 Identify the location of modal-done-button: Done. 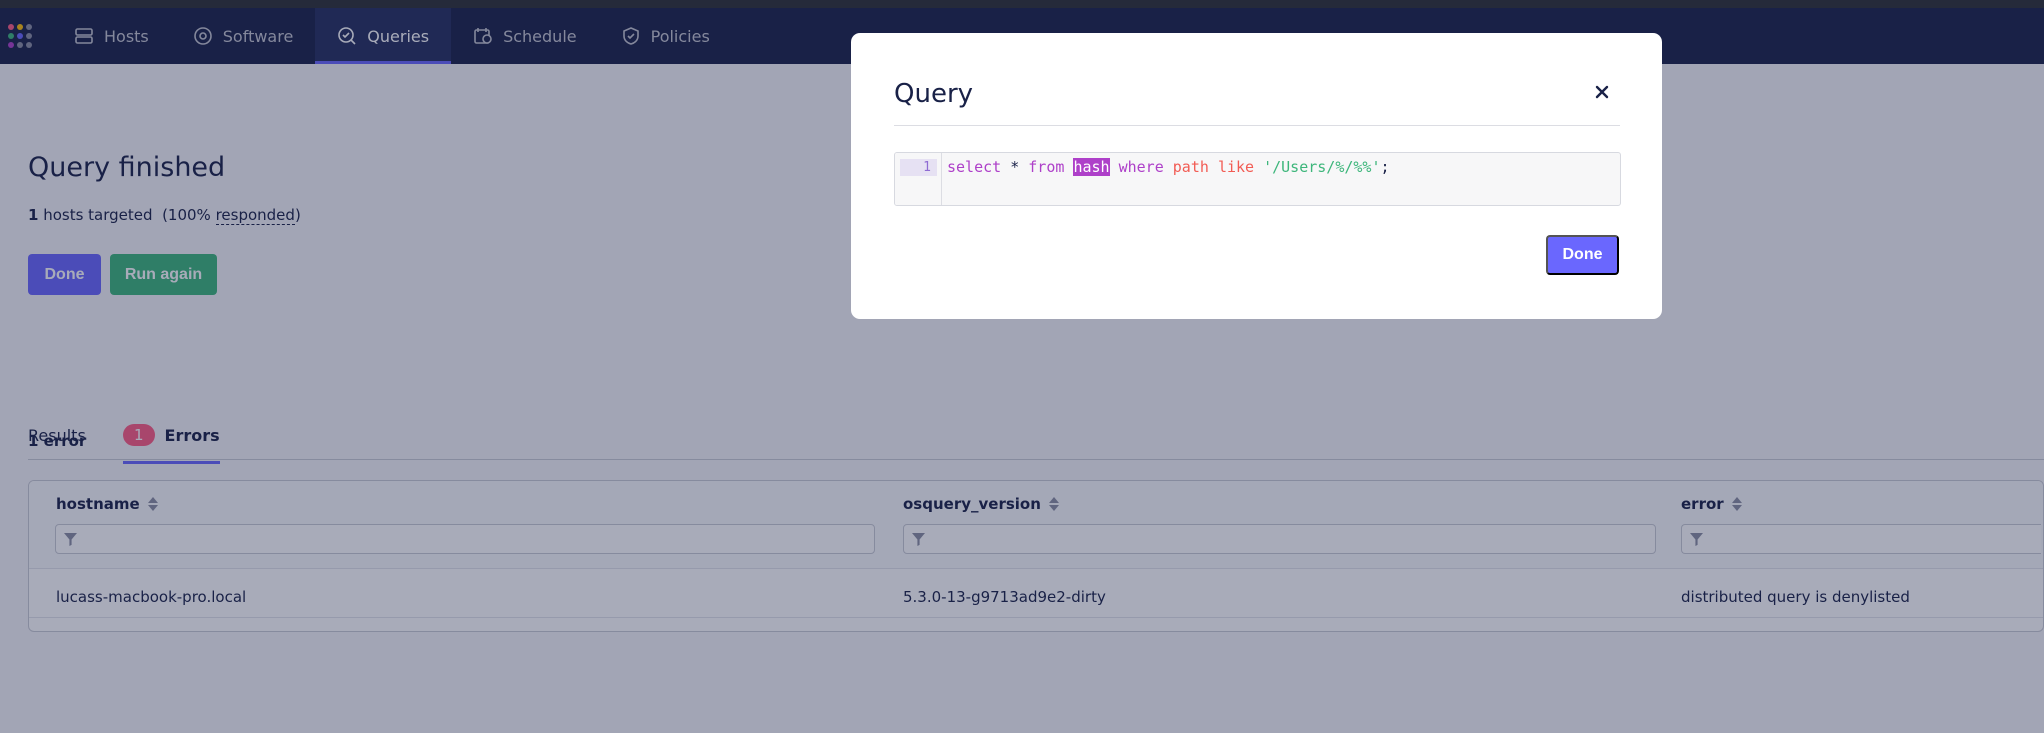
(1582, 255).